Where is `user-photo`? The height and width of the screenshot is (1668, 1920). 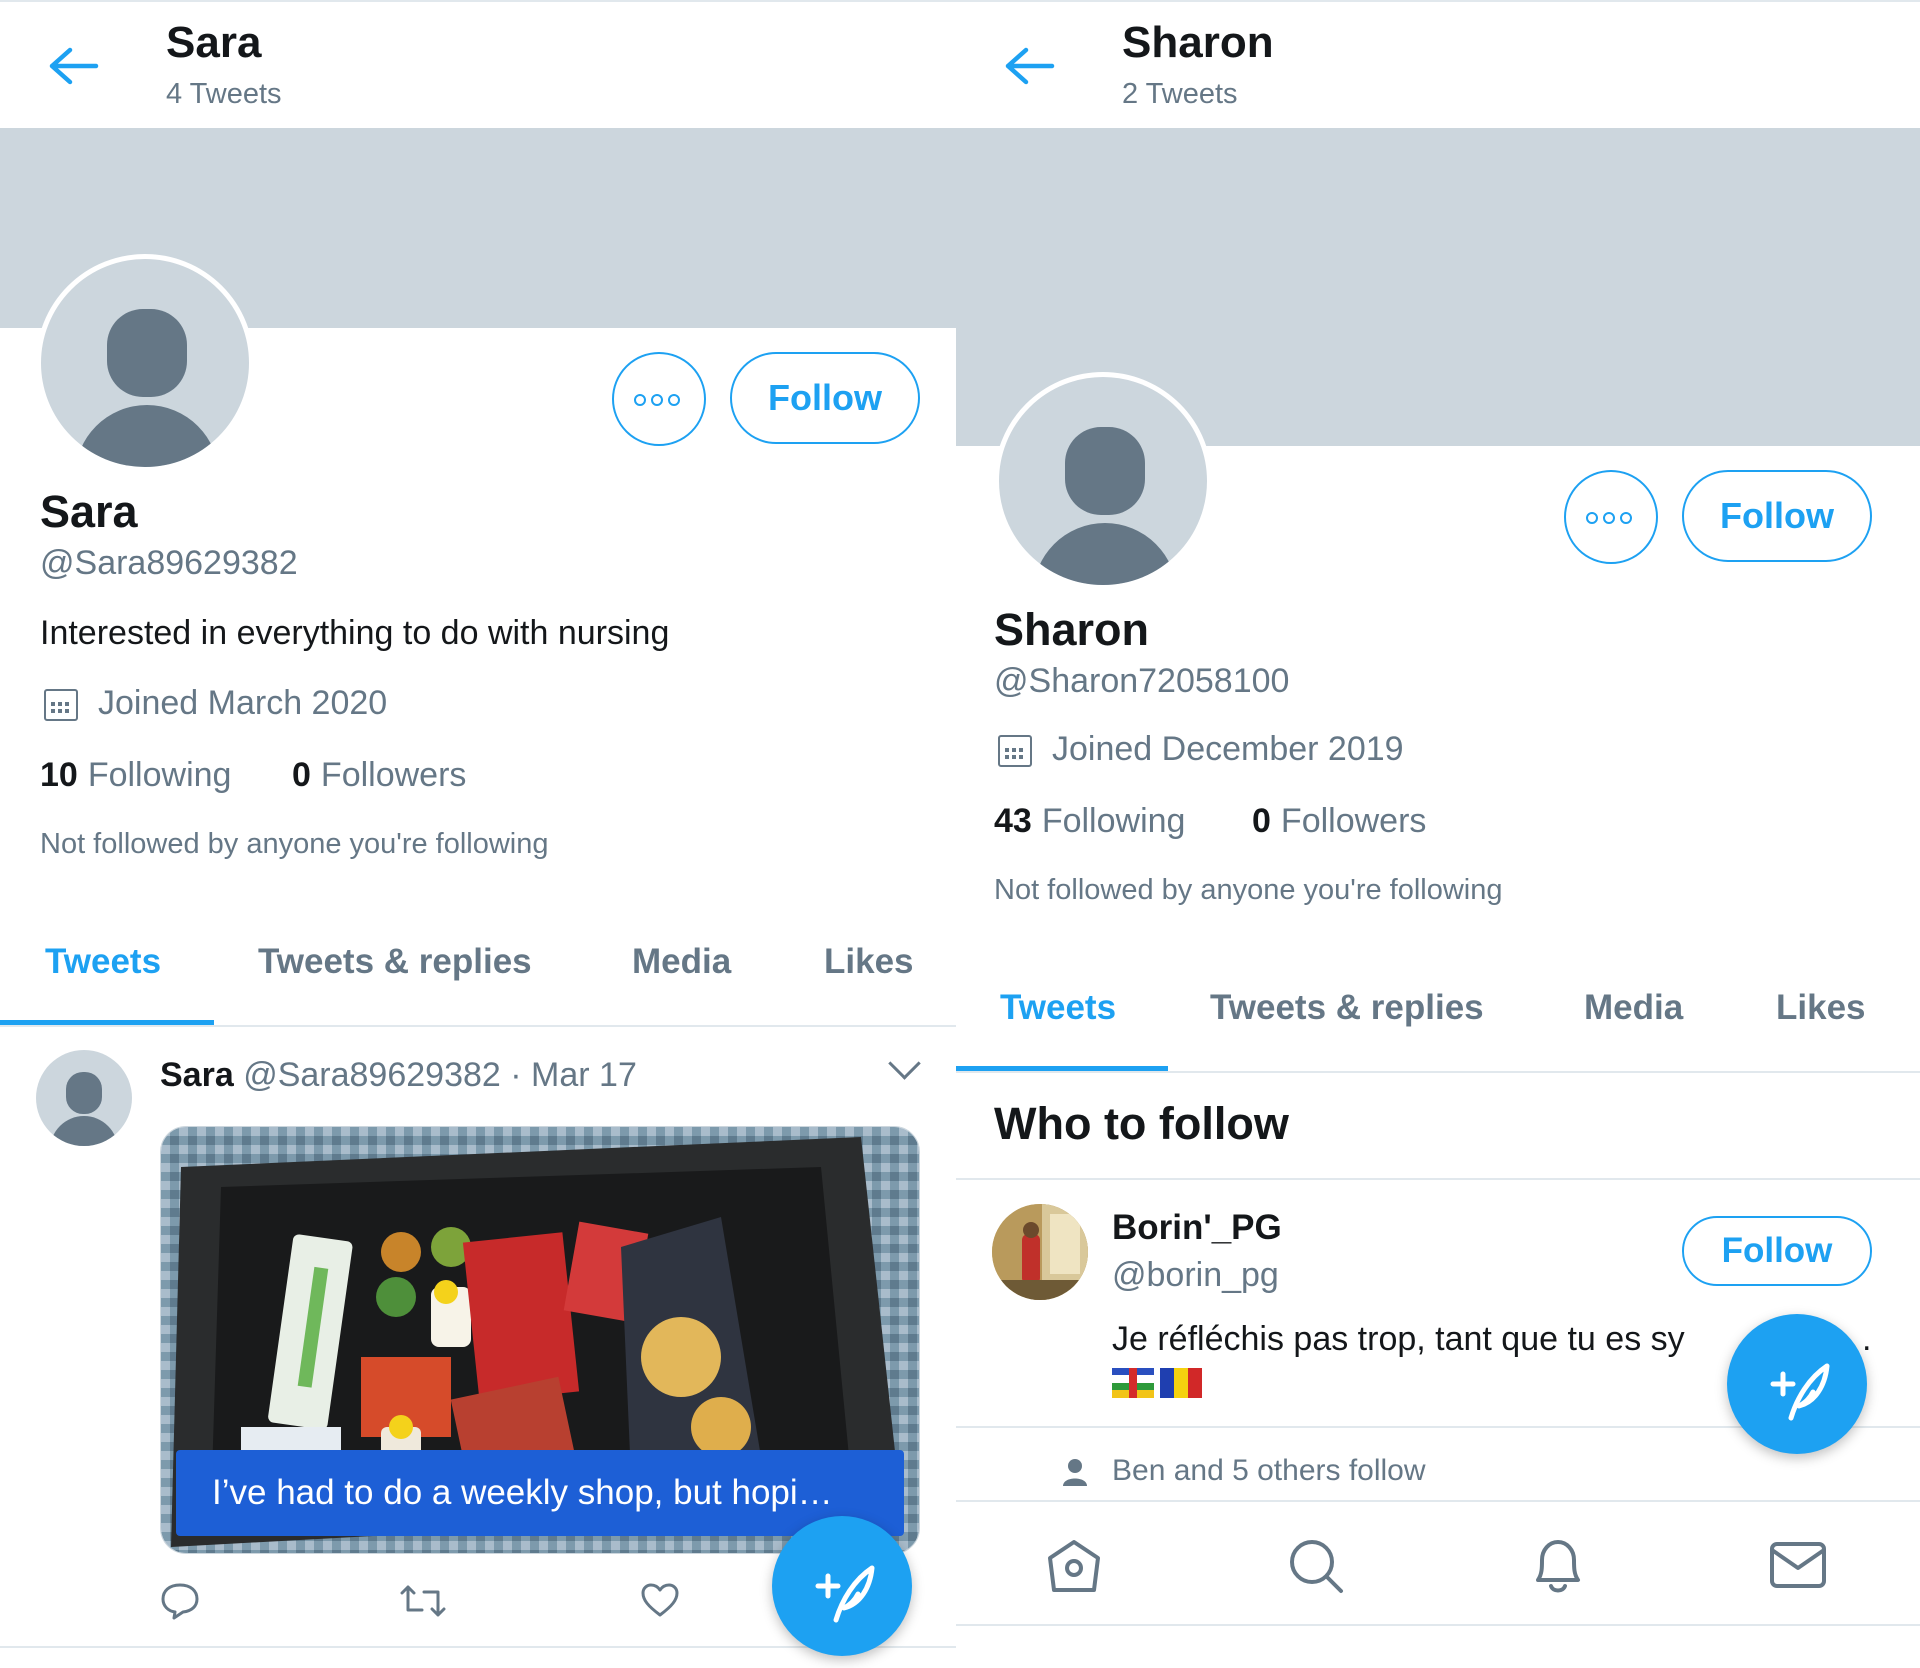 user-photo is located at coordinates (1040, 1252).